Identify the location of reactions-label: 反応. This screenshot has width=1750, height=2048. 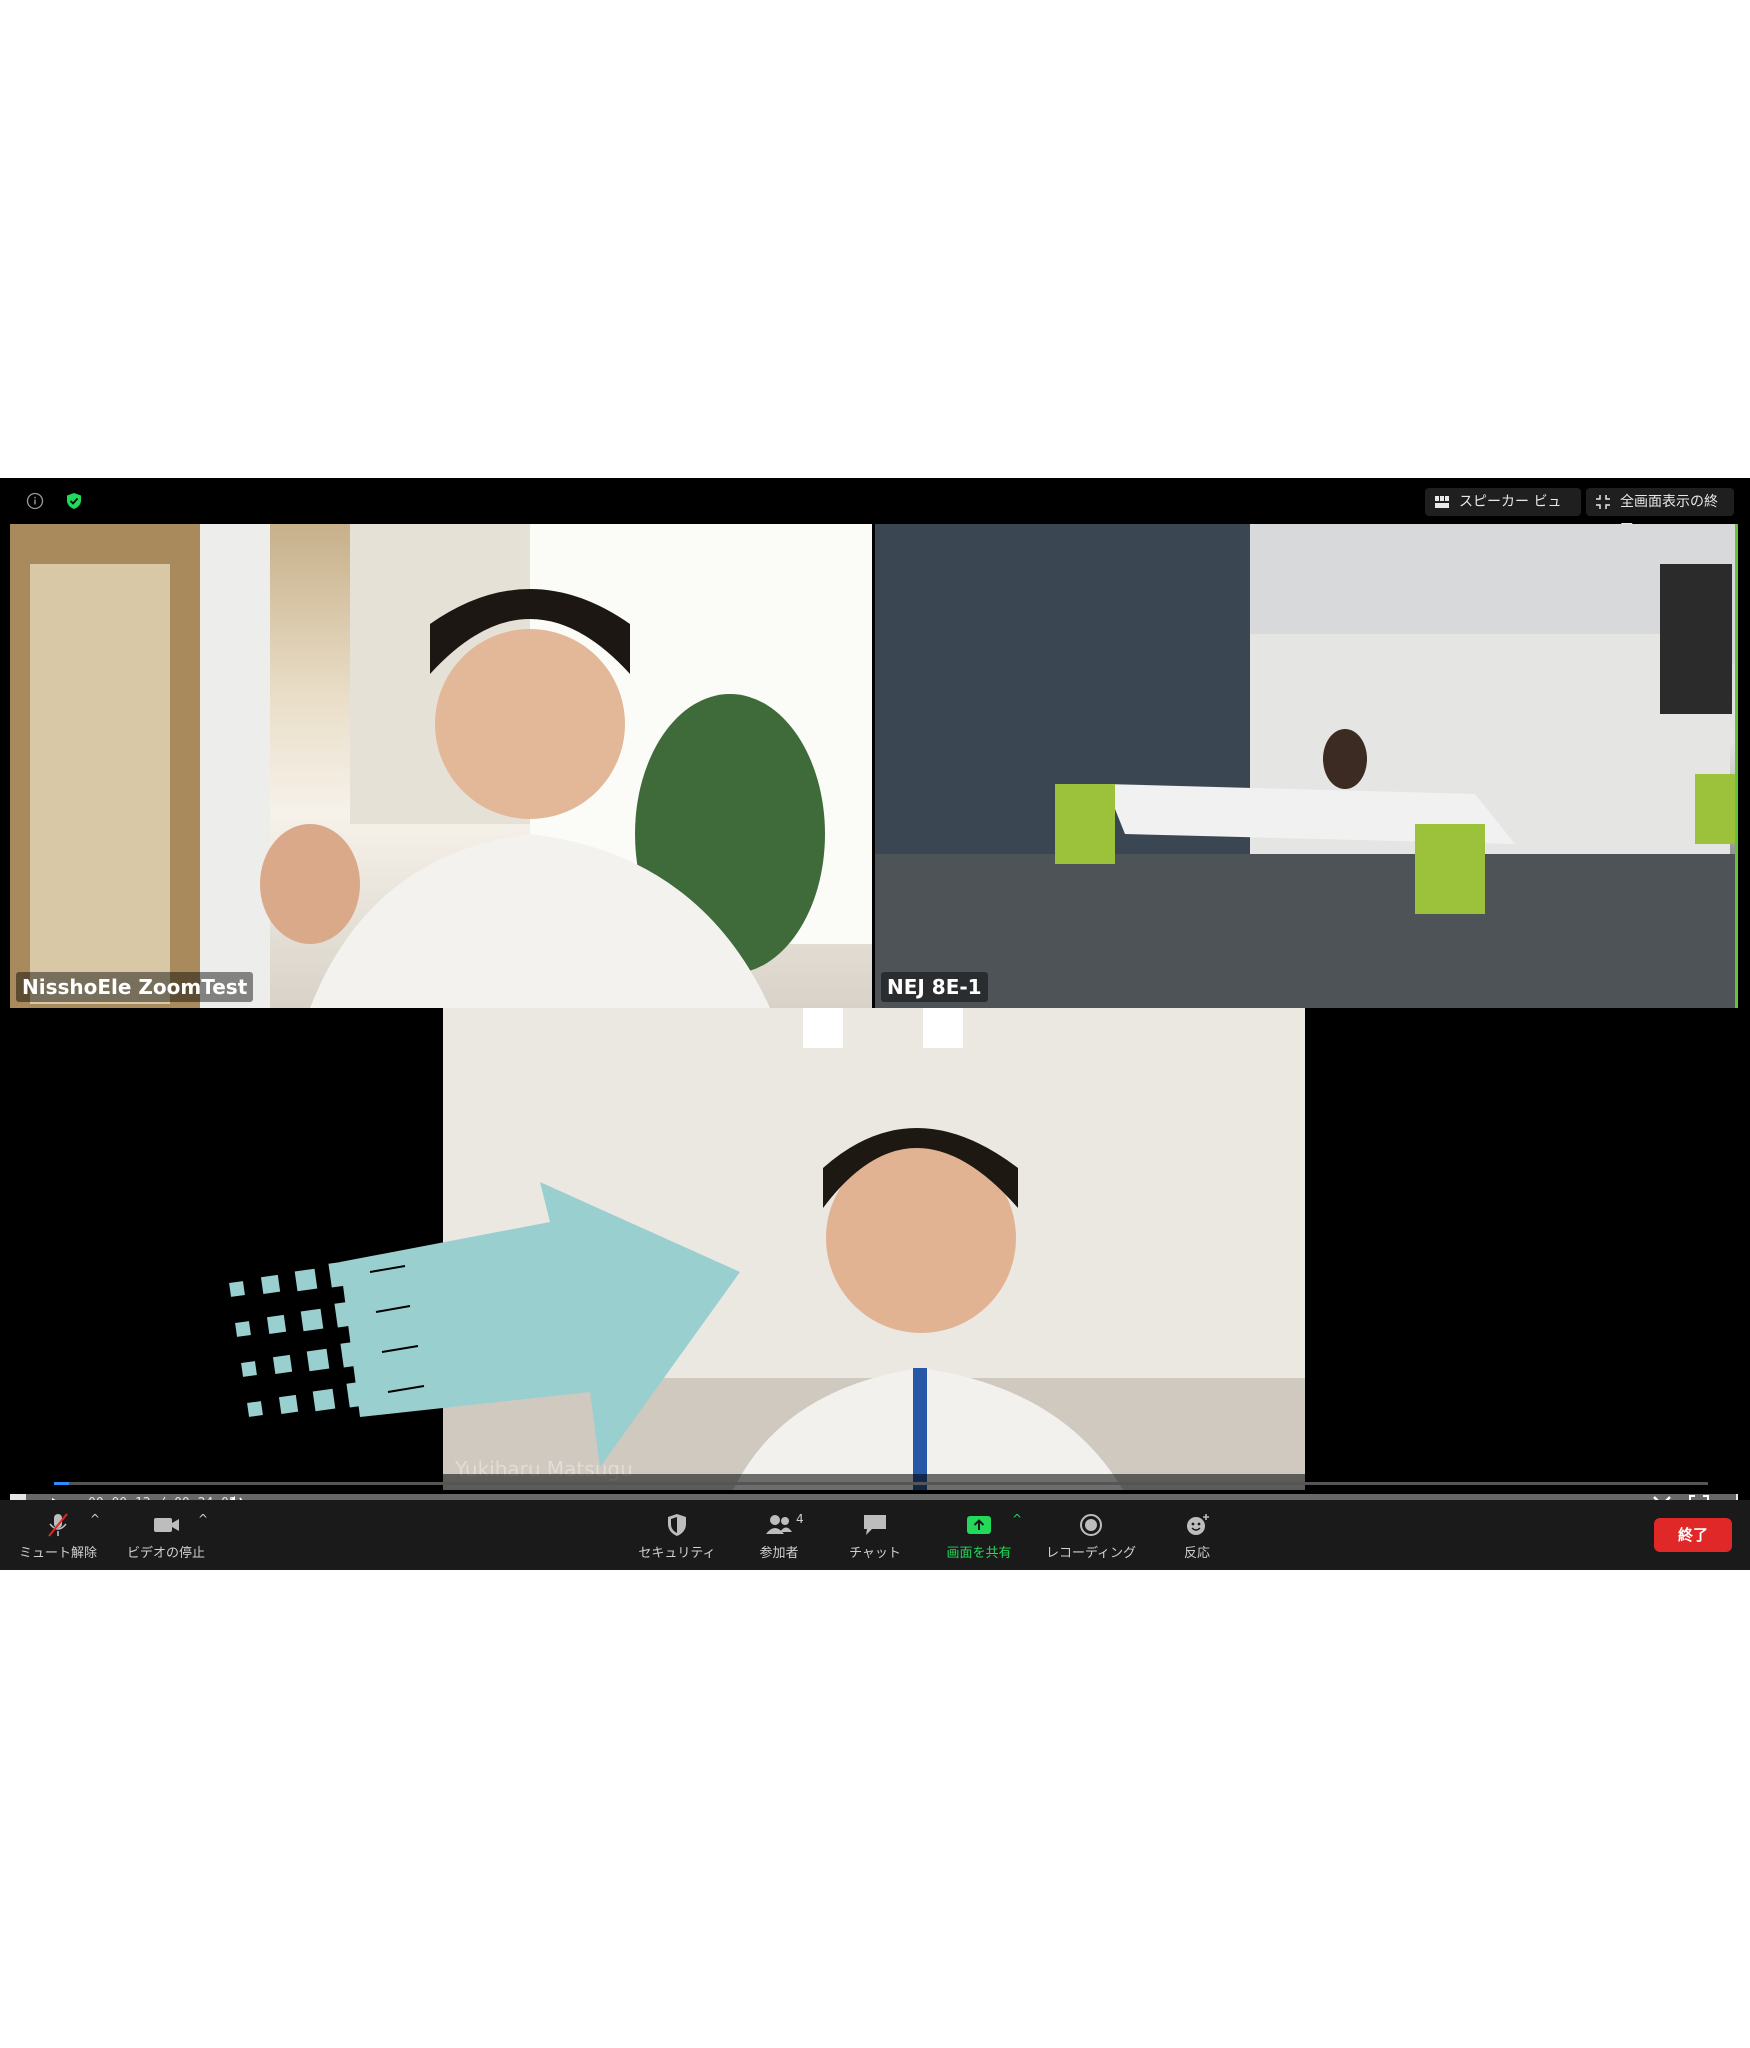
(1196, 1553).